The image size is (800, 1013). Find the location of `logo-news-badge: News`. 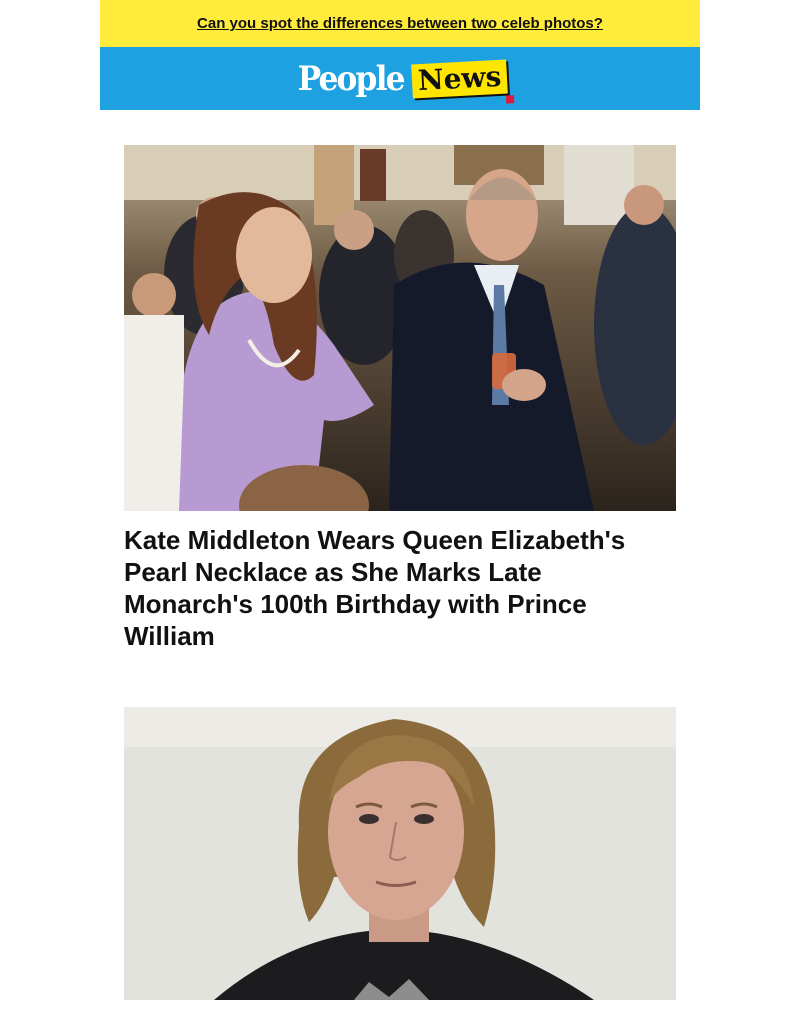

logo-news-badge: News is located at coordinates (463, 81).